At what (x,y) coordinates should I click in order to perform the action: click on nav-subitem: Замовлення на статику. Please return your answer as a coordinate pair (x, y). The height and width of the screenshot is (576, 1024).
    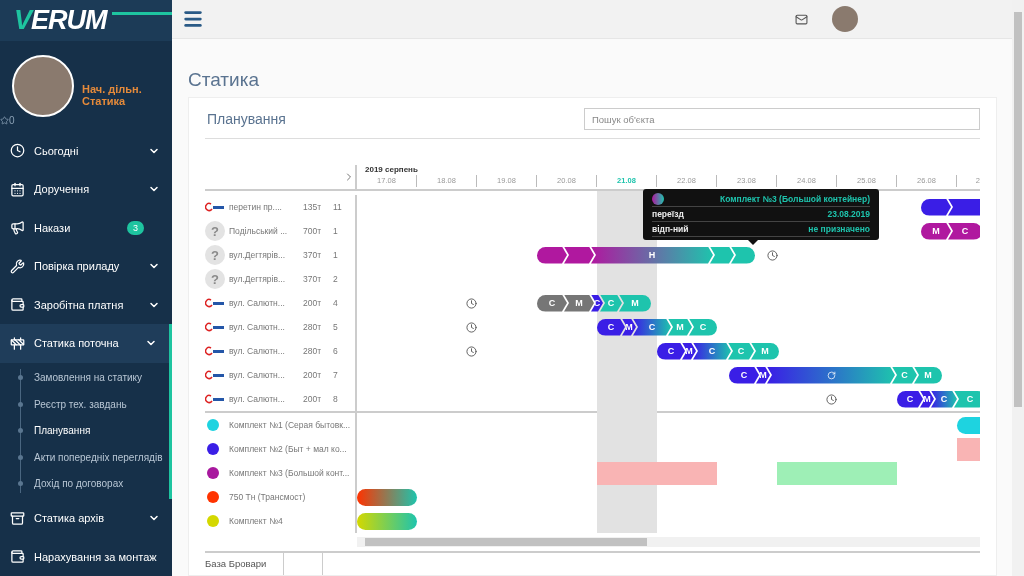
    Looking at the image, I should click on (84, 377).